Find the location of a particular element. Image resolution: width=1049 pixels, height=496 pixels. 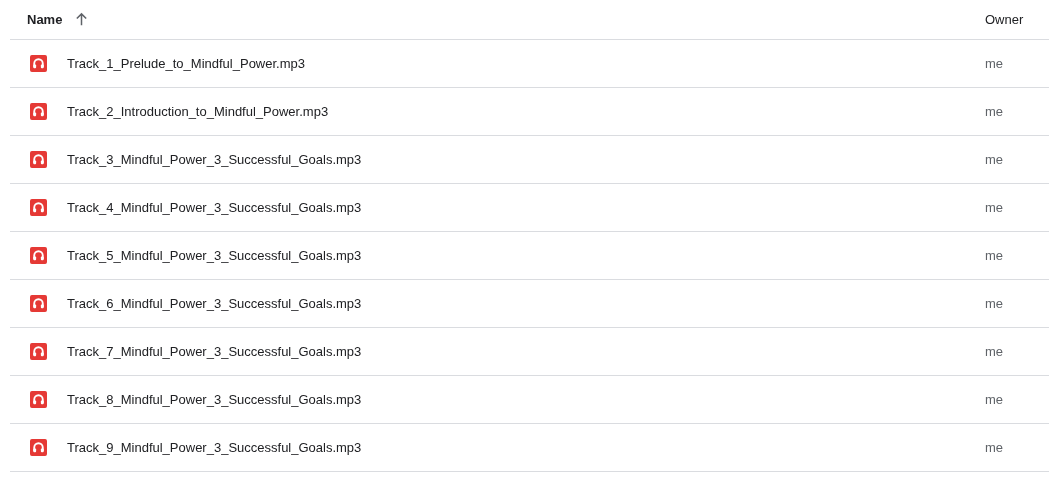

column-header: Owner is located at coordinates (1017, 19).